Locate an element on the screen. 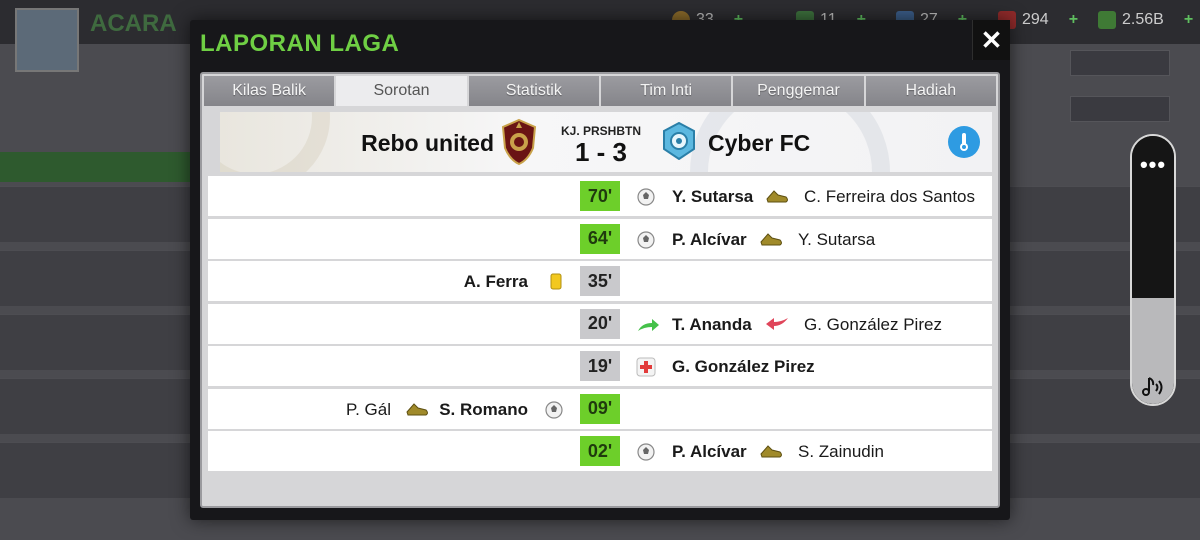 This screenshot has width=1200, height=540. assist-name: P. Gál is located at coordinates (368, 409).